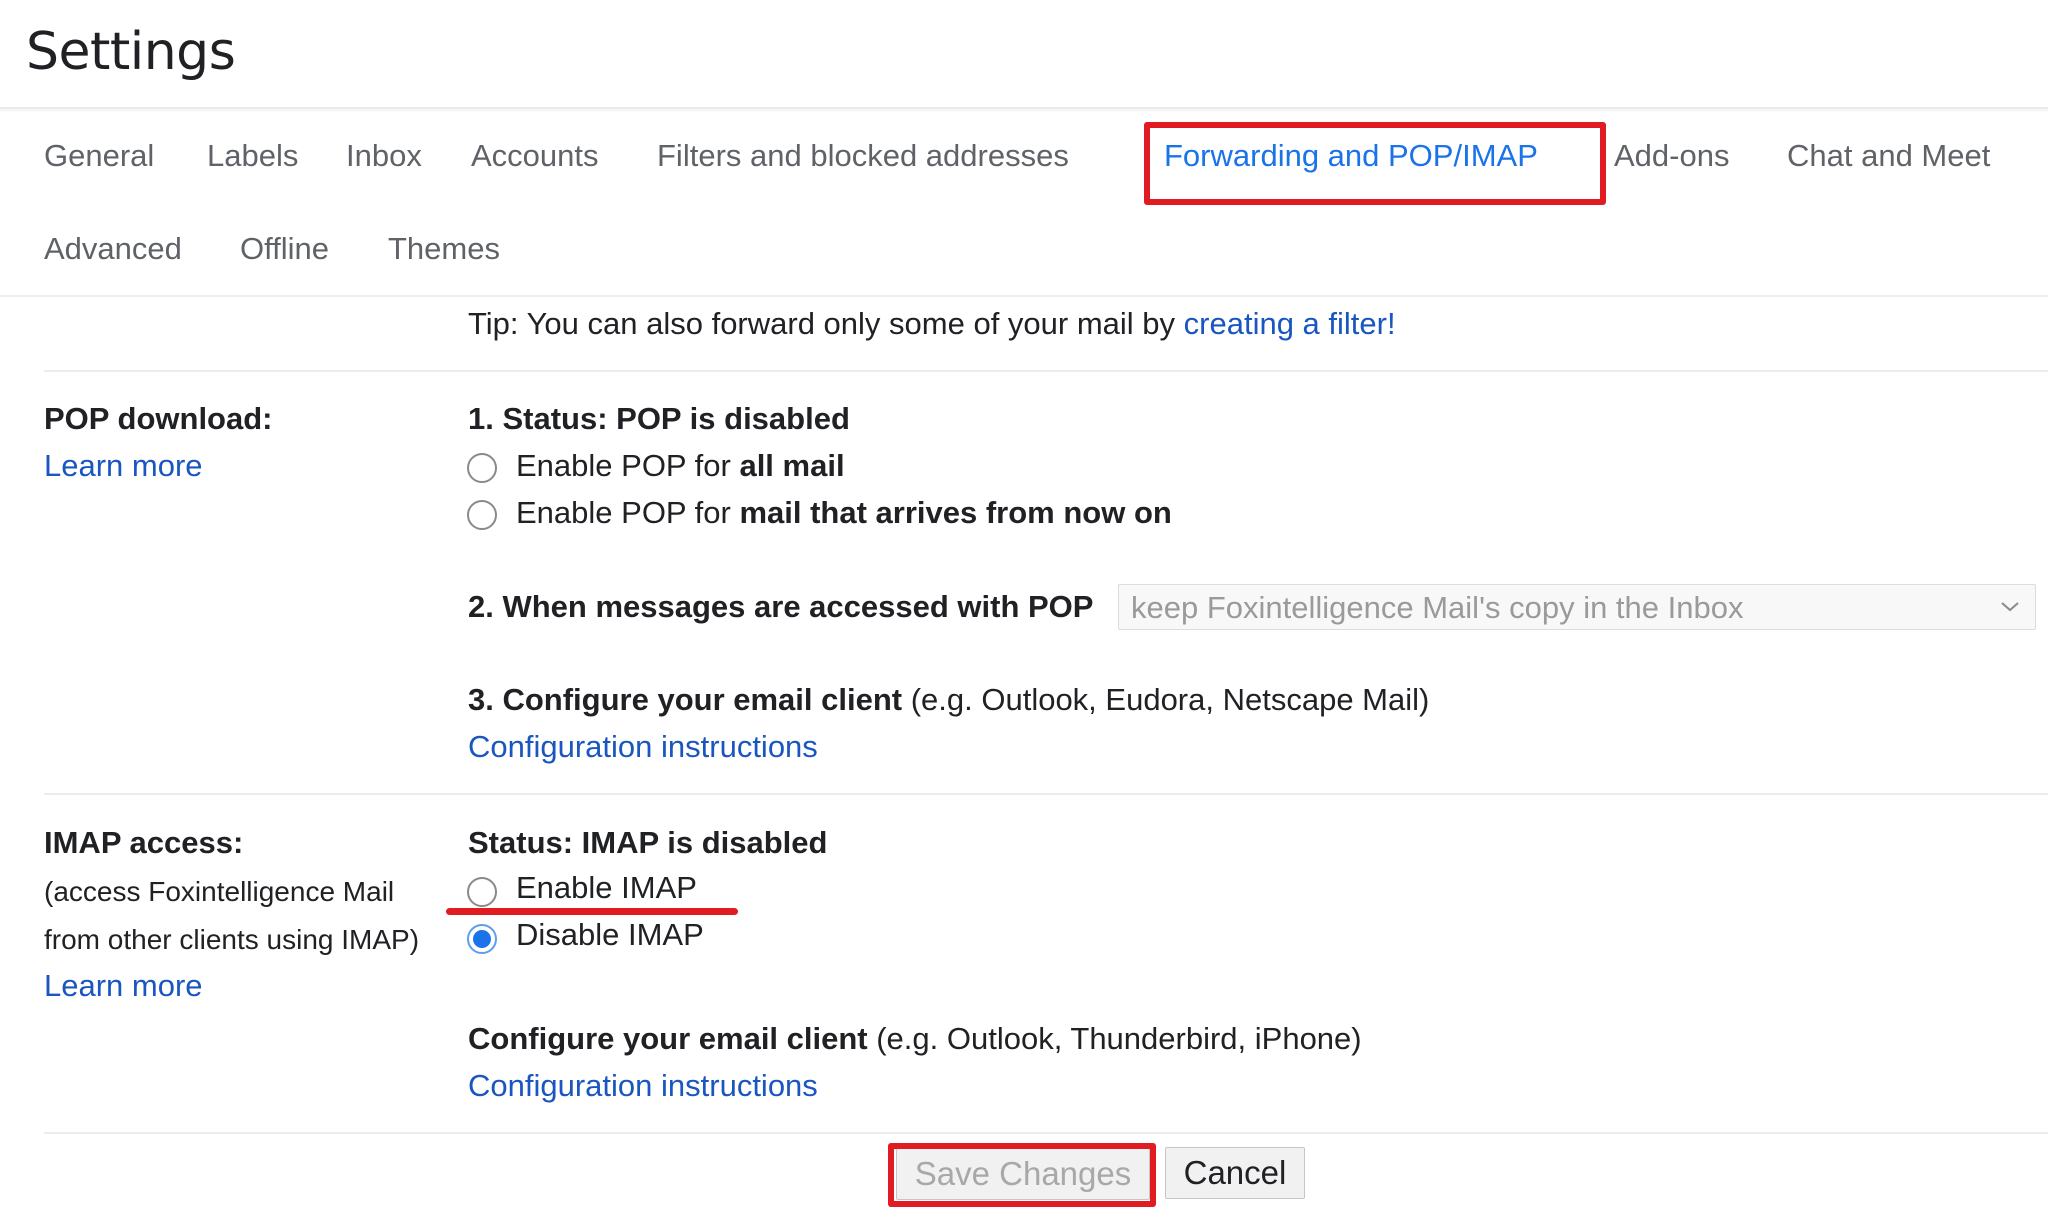  What do you see at coordinates (384, 156) in the screenshot?
I see `tab-inbox: Inbox` at bounding box center [384, 156].